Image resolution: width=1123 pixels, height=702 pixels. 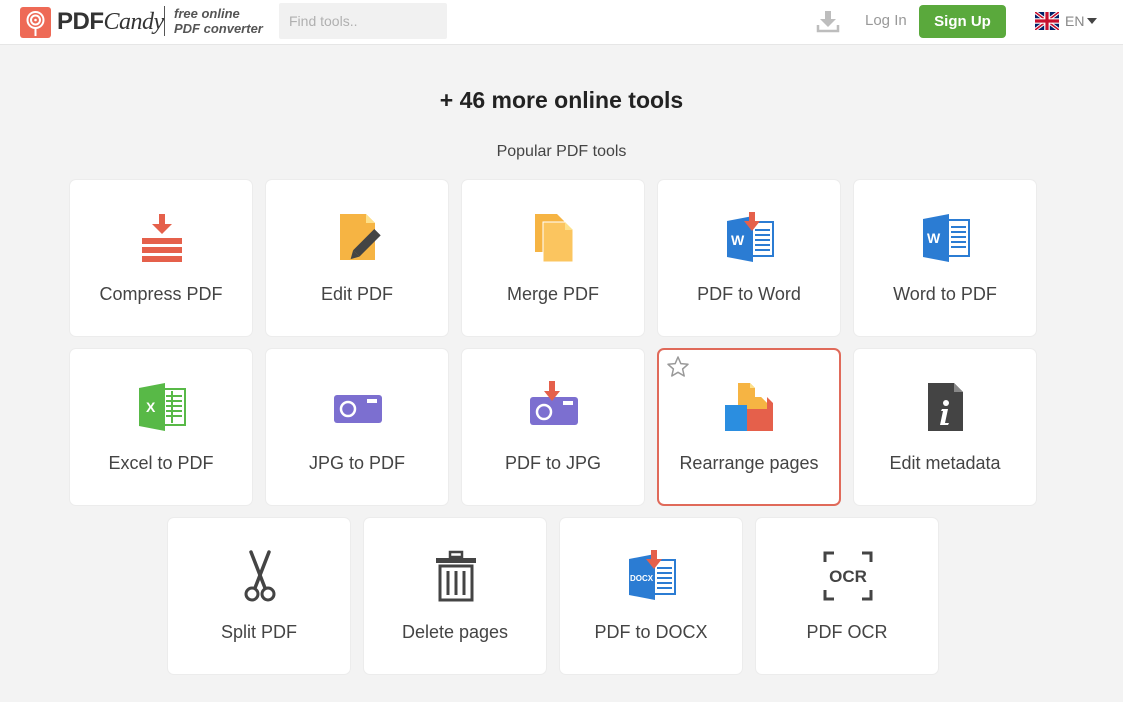 What do you see at coordinates (357, 463) in the screenshot?
I see `tool-label: JPG to PDF` at bounding box center [357, 463].